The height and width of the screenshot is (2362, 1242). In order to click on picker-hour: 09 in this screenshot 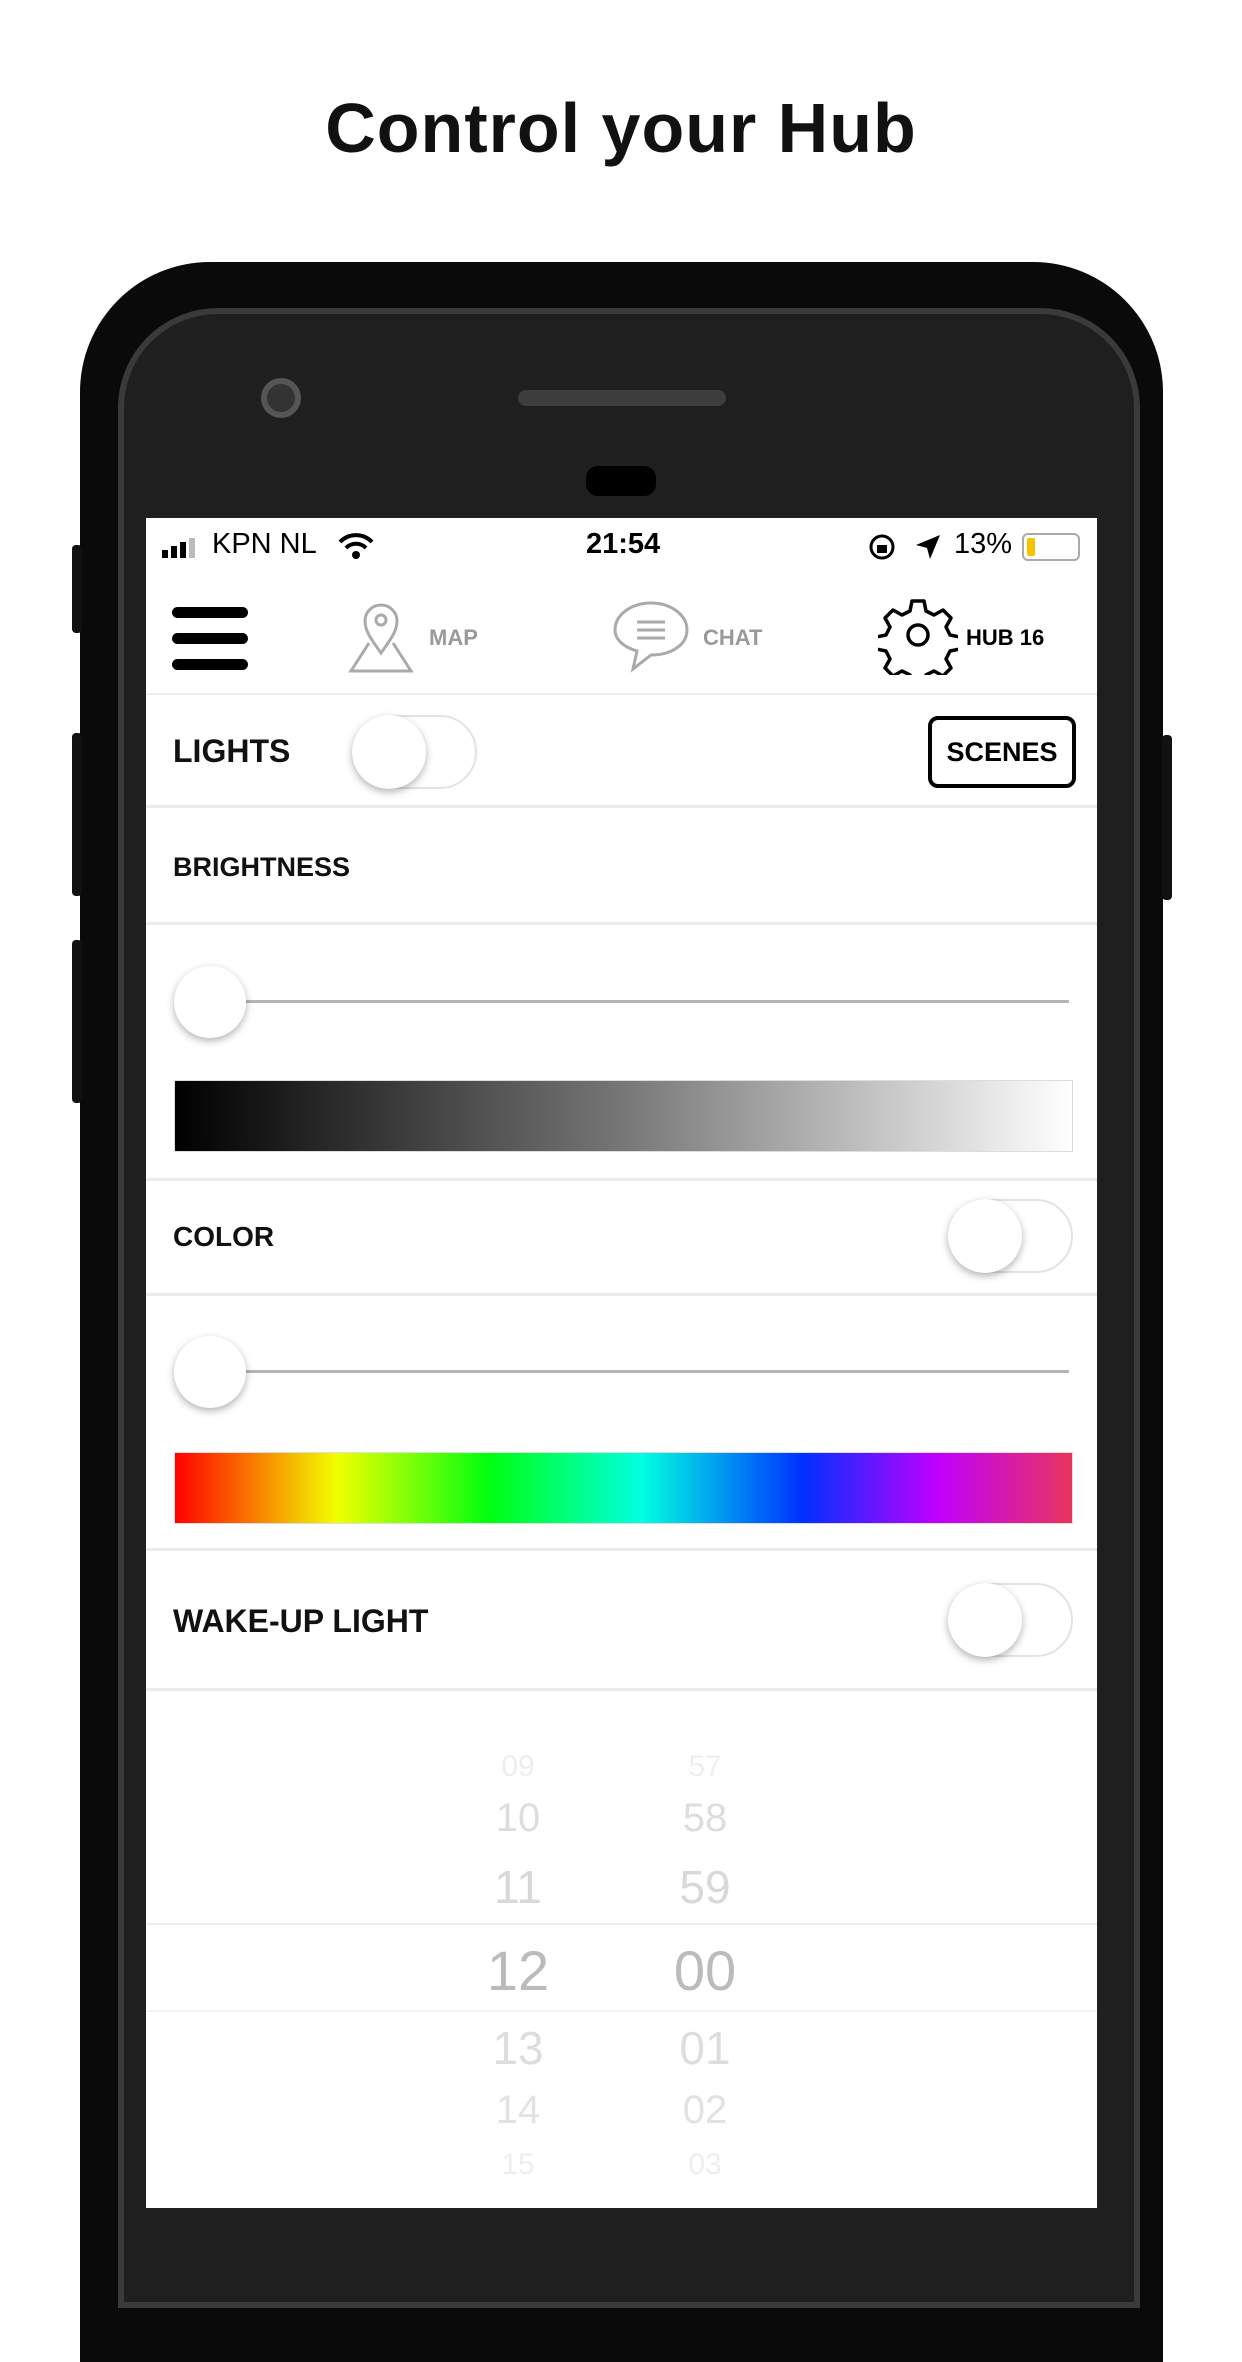, I will do `click(518, 1767)`.